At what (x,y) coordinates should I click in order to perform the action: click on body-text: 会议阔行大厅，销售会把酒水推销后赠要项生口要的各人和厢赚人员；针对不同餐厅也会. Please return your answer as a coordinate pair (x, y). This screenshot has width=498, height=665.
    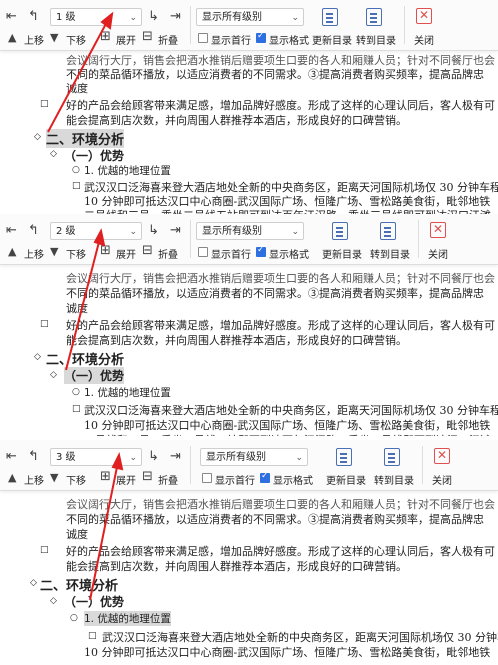
    Looking at the image, I should click on (280, 278).